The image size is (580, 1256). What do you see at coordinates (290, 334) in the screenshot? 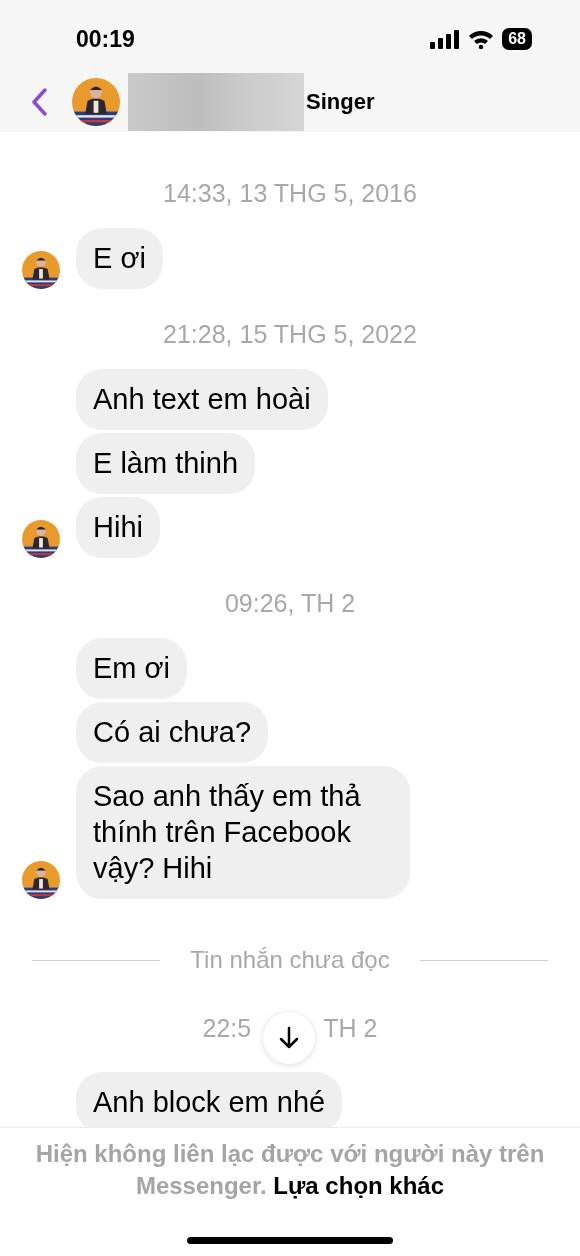
I see `timestamp: 21:28, 15 THG 5, 2022` at bounding box center [290, 334].